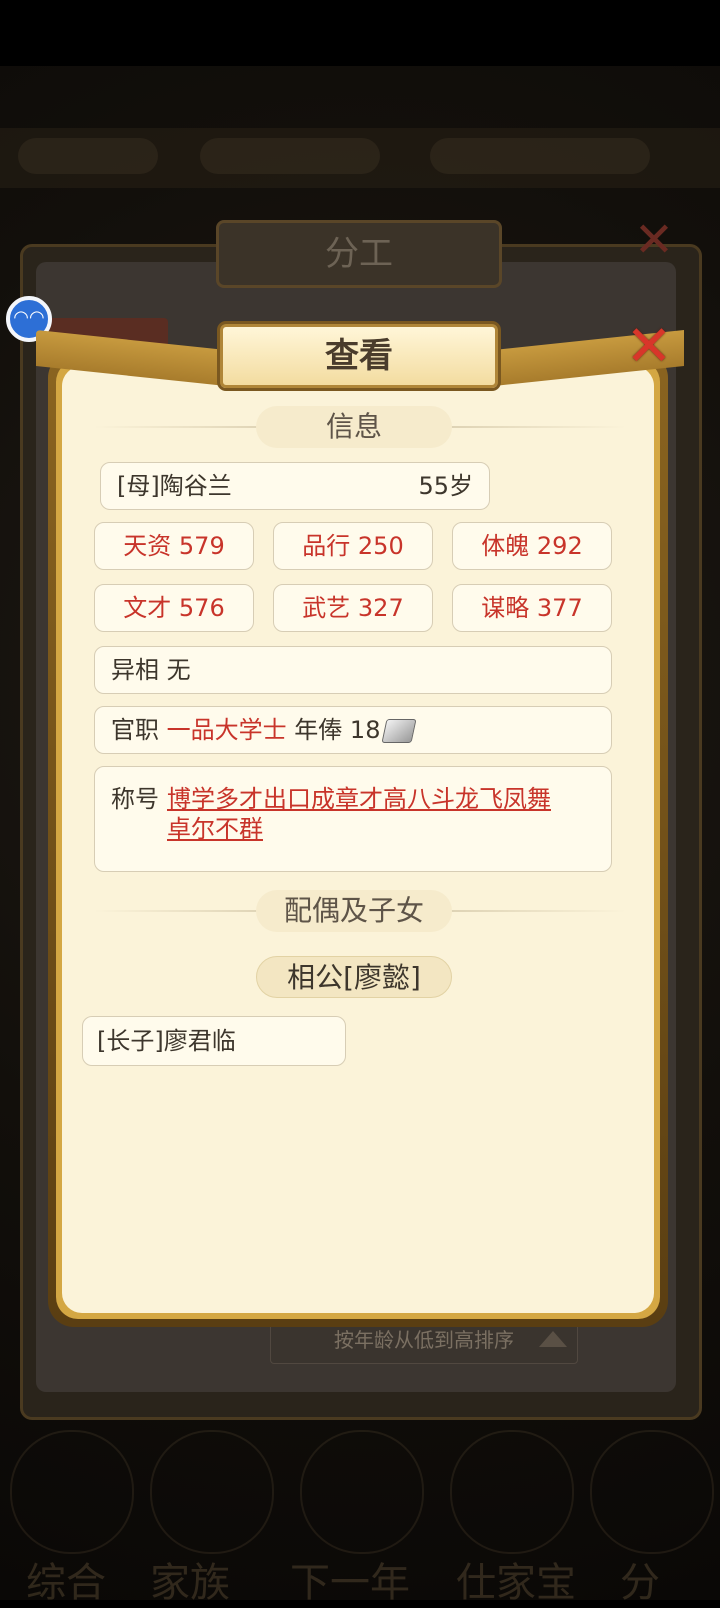 This screenshot has height=1608, width=720. What do you see at coordinates (353, 546) in the screenshot?
I see `stat-conduct: 品行 250` at bounding box center [353, 546].